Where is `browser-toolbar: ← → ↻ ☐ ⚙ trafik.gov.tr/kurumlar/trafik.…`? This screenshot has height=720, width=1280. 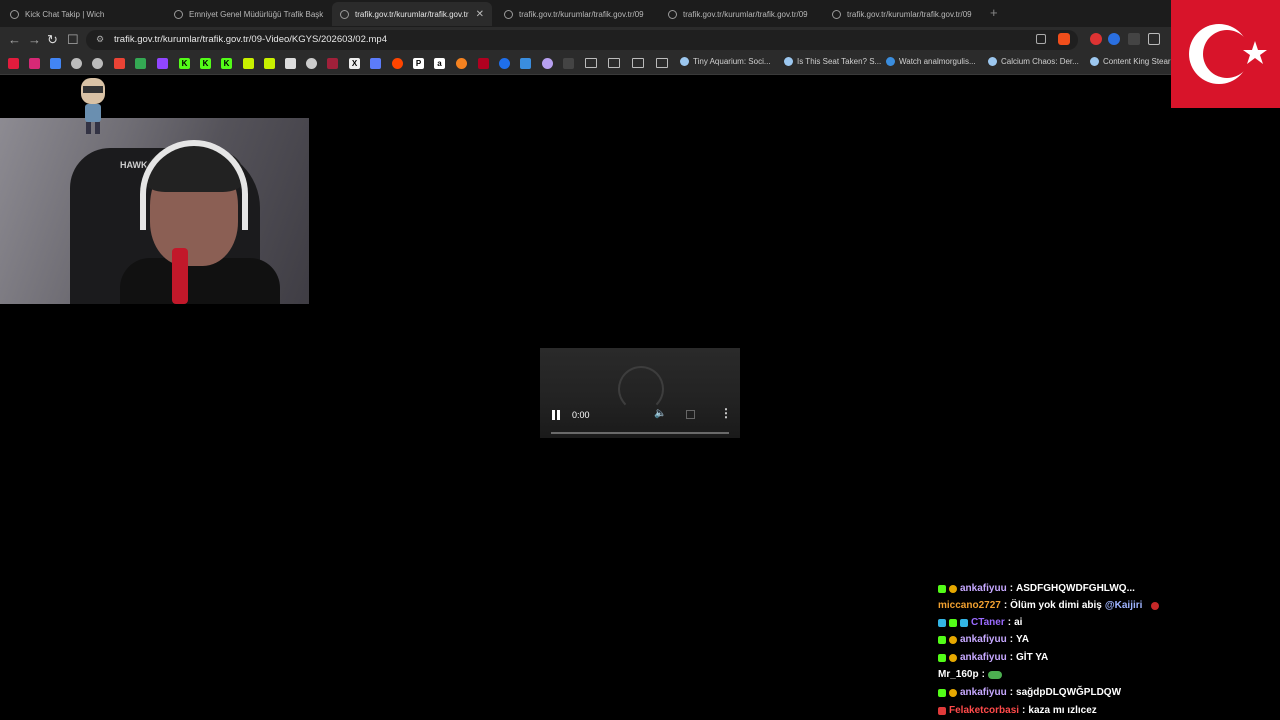
browser-toolbar: ← → ↻ ☐ ⚙ trafik.gov.tr/kurumlar/trafik.… is located at coordinates (640, 40).